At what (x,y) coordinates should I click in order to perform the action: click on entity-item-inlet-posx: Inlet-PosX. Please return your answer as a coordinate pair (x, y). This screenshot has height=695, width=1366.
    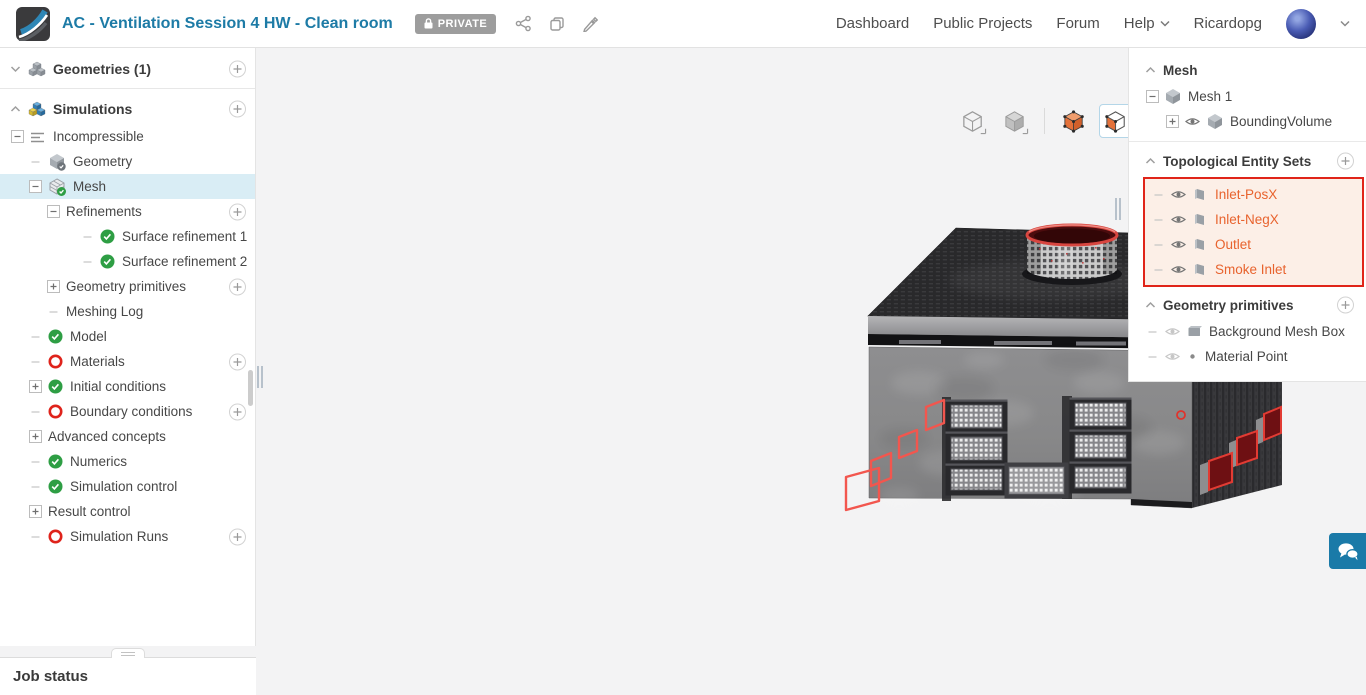
    Looking at the image, I should click on (1253, 194).